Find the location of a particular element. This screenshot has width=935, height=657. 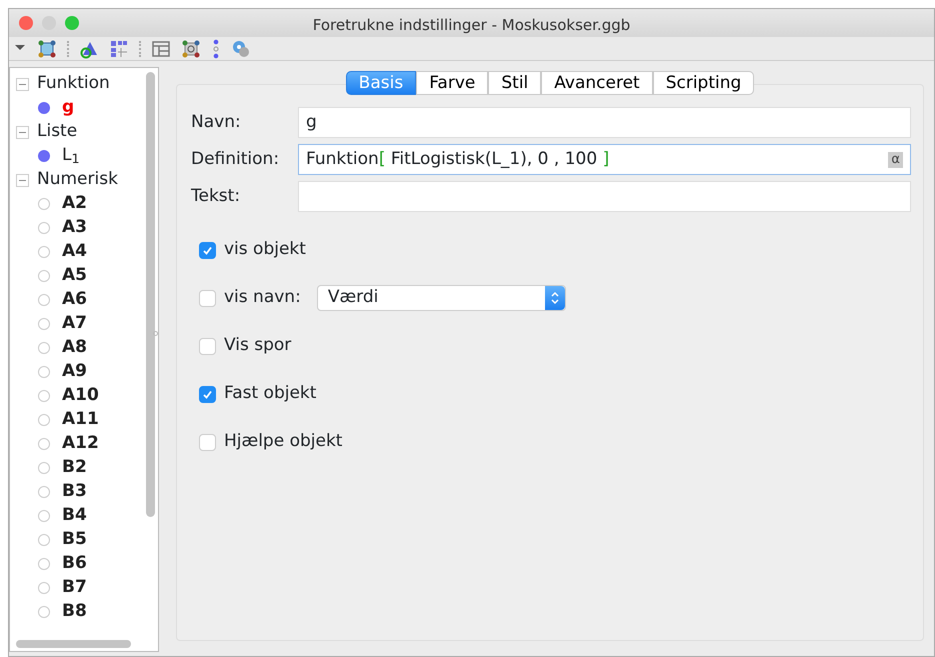

checkbox-label: Vis spor is located at coordinates (258, 346).